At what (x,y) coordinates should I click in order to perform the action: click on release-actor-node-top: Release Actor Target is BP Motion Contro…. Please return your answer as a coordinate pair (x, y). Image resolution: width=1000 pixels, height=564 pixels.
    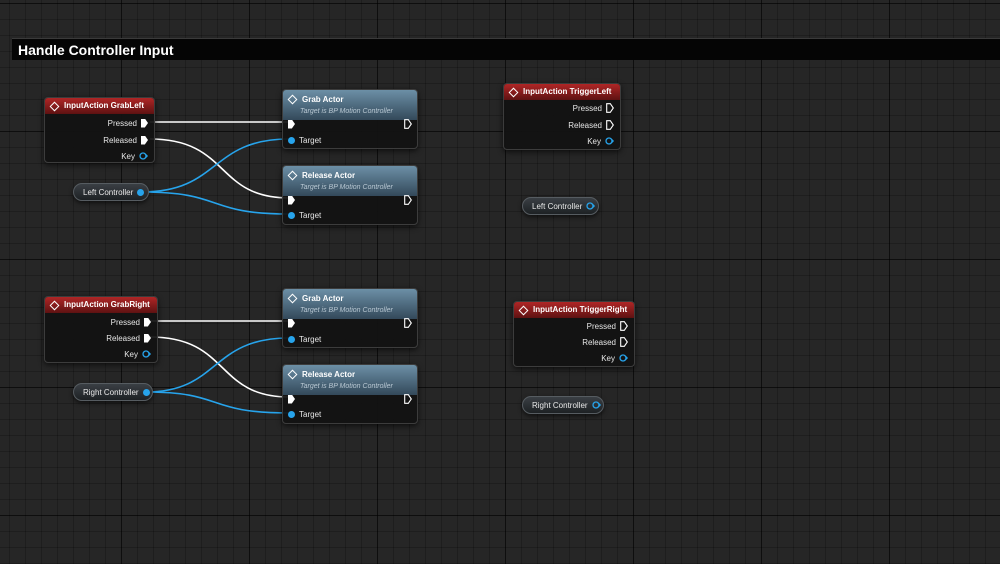
    Looking at the image, I should click on (350, 195).